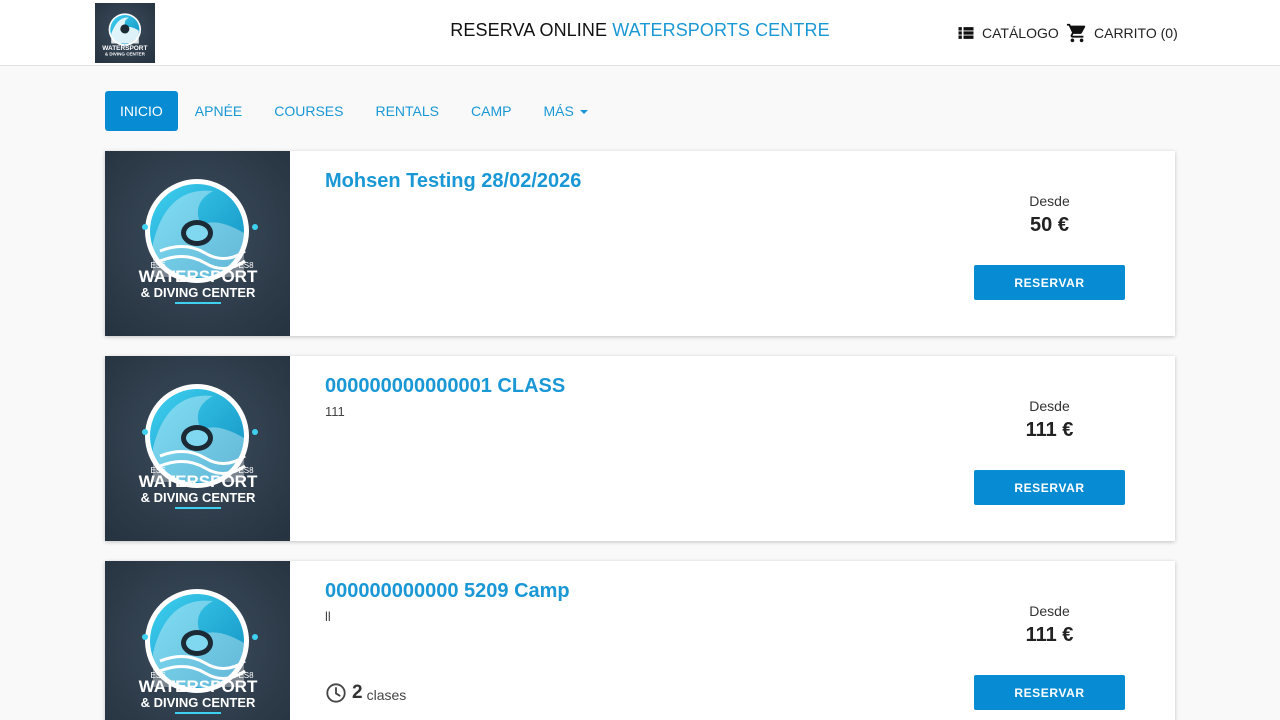  What do you see at coordinates (966, 33) in the screenshot?
I see `list-icon` at bounding box center [966, 33].